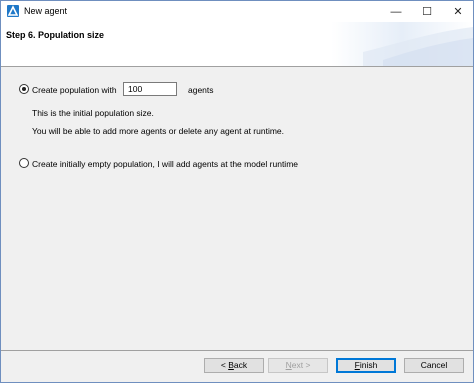  I want to click on agents-suffix-label: agents, so click(201, 90).